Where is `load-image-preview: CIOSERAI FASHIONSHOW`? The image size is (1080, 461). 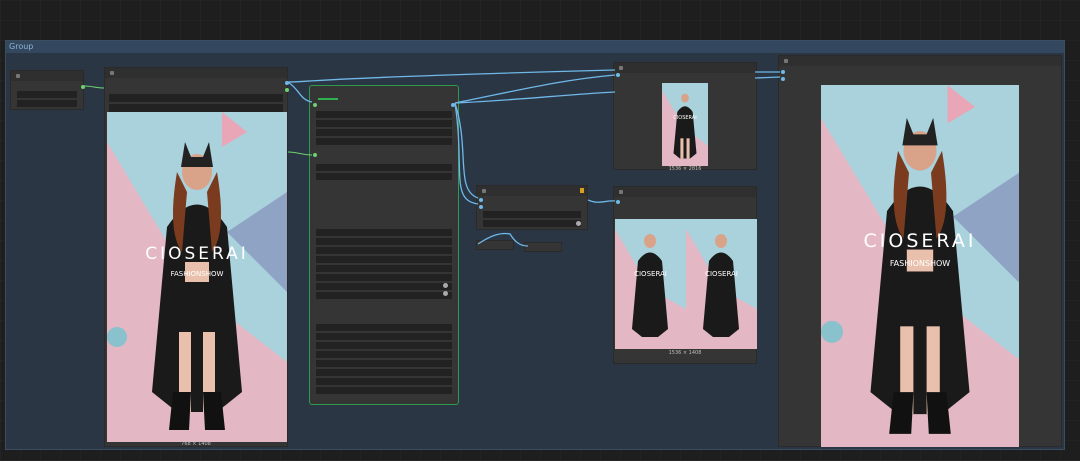
load-image-preview: CIOSERAI FASHIONSHOW is located at coordinates (197, 277).